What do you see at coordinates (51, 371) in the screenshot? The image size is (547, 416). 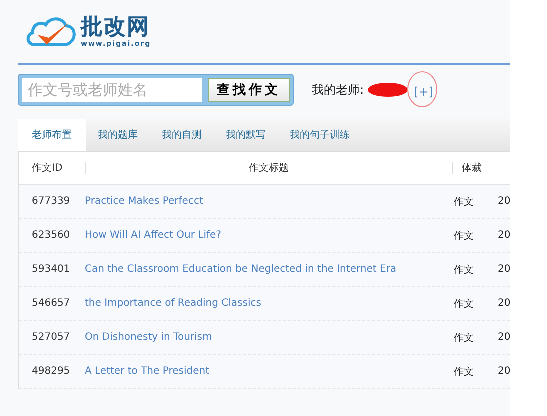 I see `table-cell-text: 498295` at bounding box center [51, 371].